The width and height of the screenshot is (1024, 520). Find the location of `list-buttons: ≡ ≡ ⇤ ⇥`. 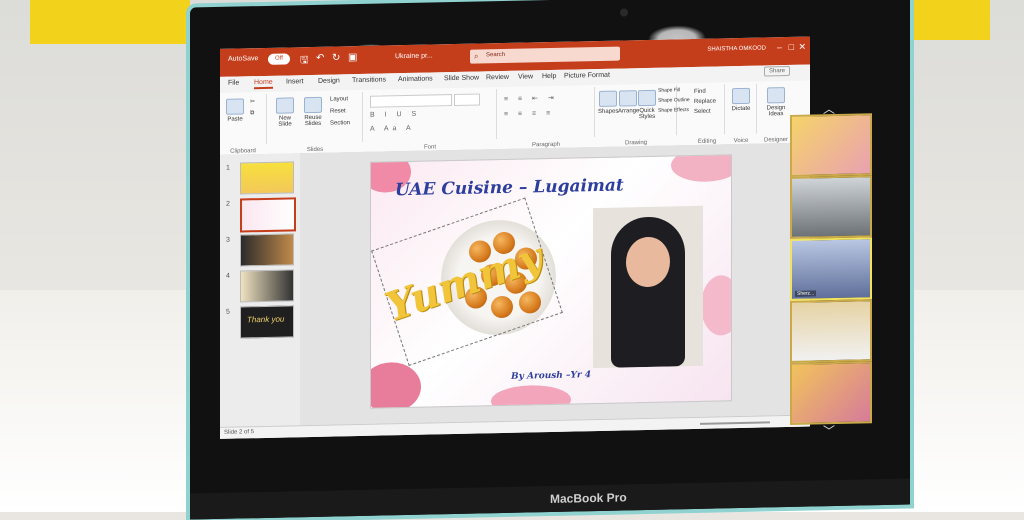

list-buttons: ≡ ≡ ⇤ ⇥ is located at coordinates (531, 98).